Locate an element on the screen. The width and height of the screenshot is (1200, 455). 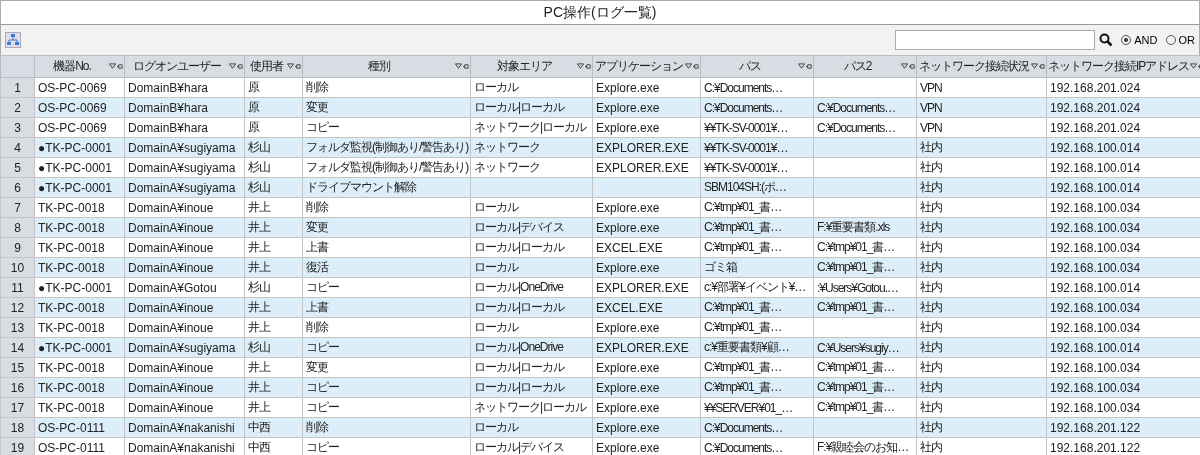
window-title: PC操作(ログ一覧) is located at coordinates (600, 12).